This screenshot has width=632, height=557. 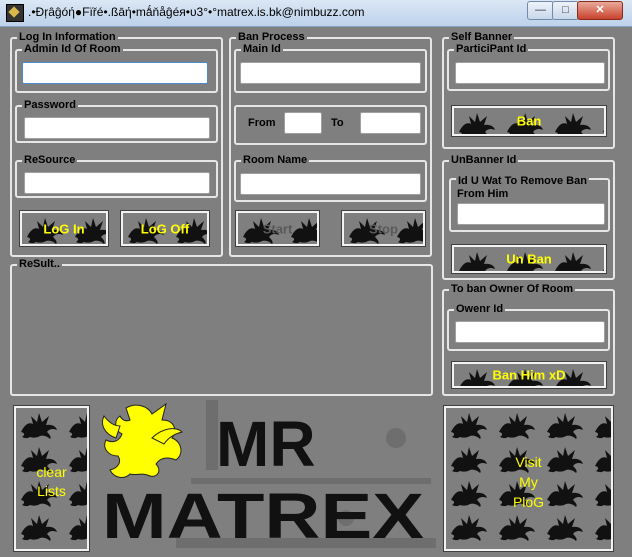 What do you see at coordinates (528, 462) in the screenshot?
I see `visit-label-1: Visit` at bounding box center [528, 462].